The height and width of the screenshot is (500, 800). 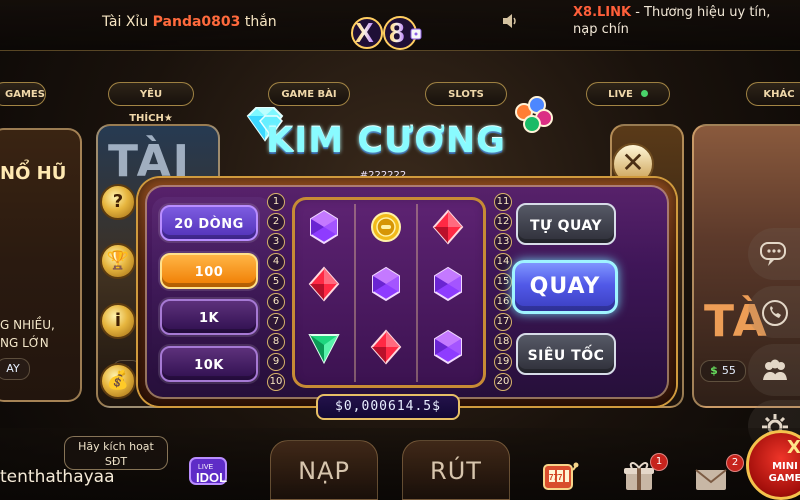 What do you see at coordinates (714, 370) in the screenshot?
I see `right-card-money-symbol: $` at bounding box center [714, 370].